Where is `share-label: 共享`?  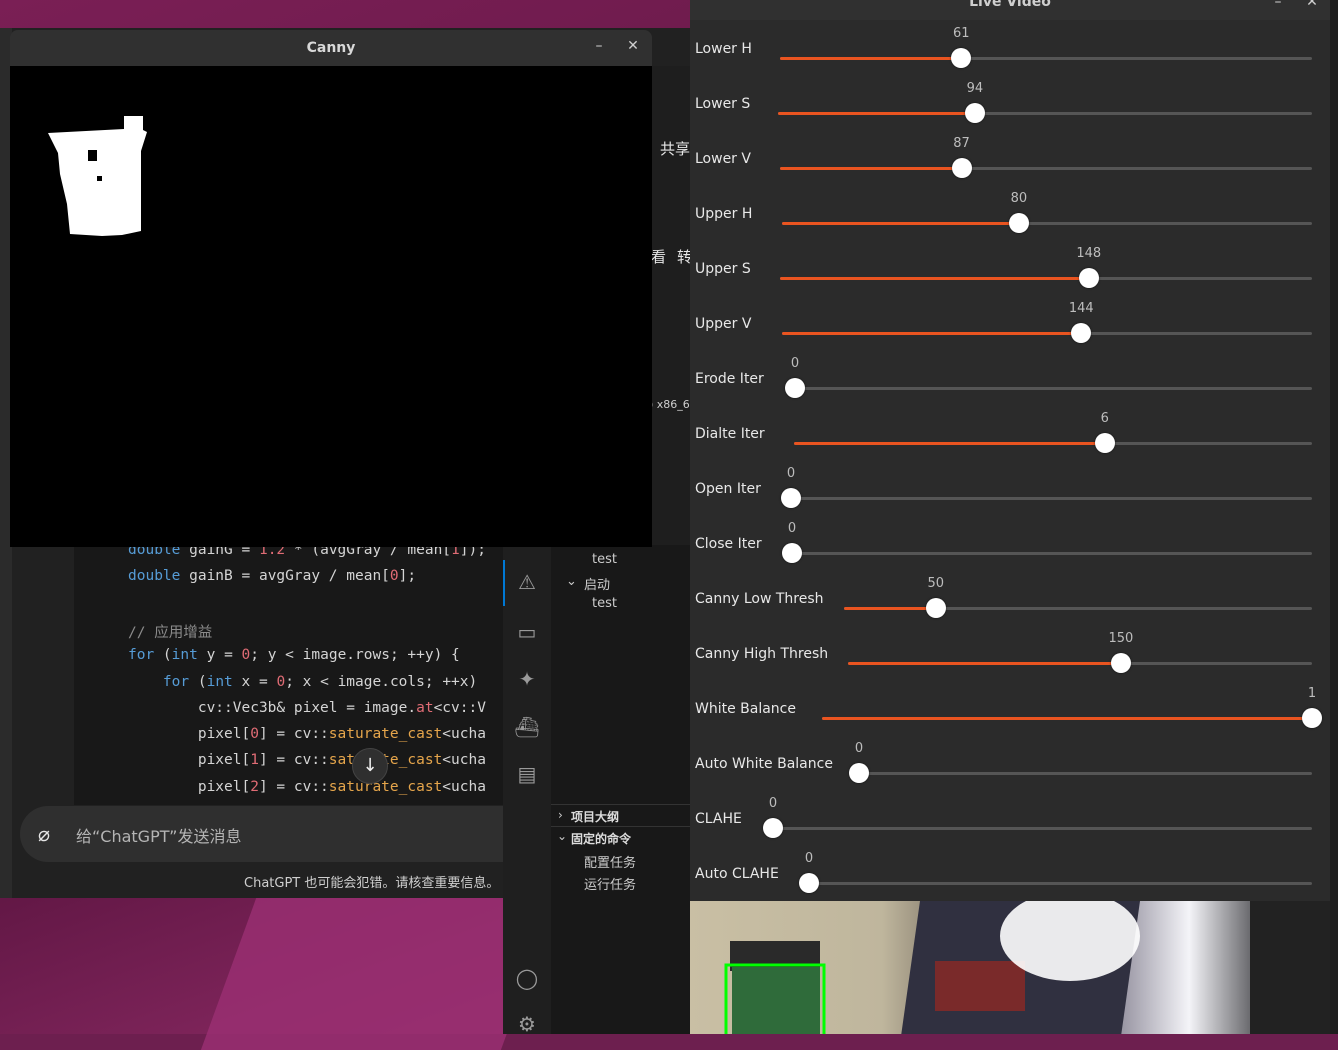
share-label: 共享 is located at coordinates (675, 148).